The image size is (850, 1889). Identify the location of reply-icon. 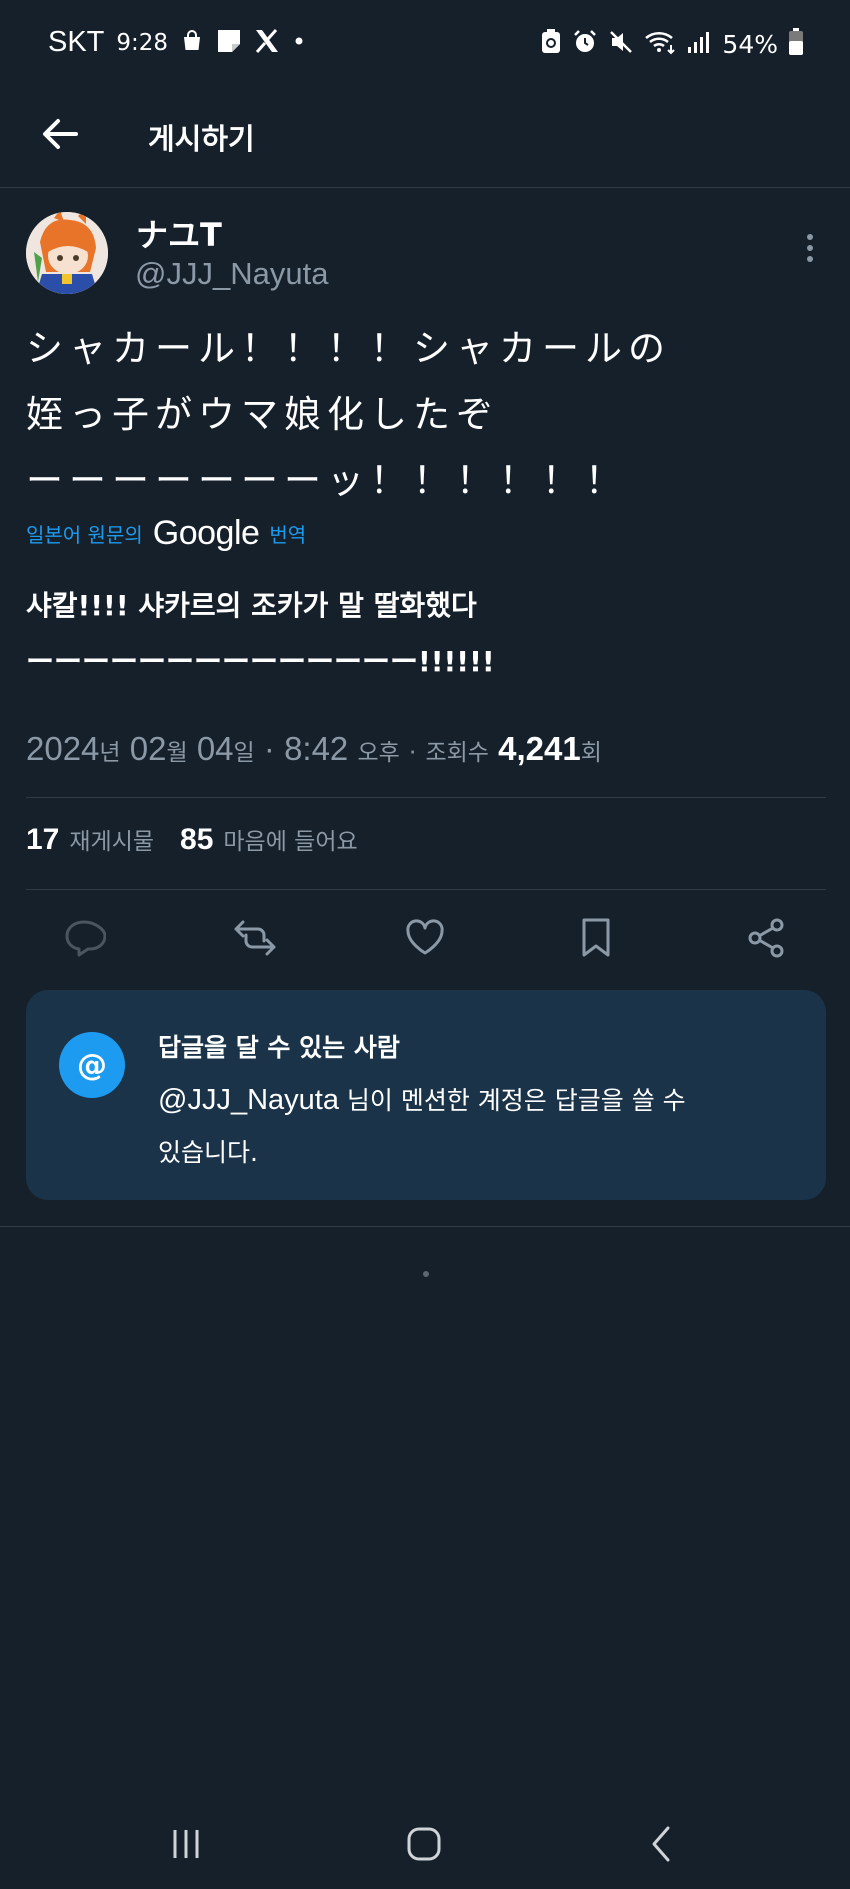
(85, 938).